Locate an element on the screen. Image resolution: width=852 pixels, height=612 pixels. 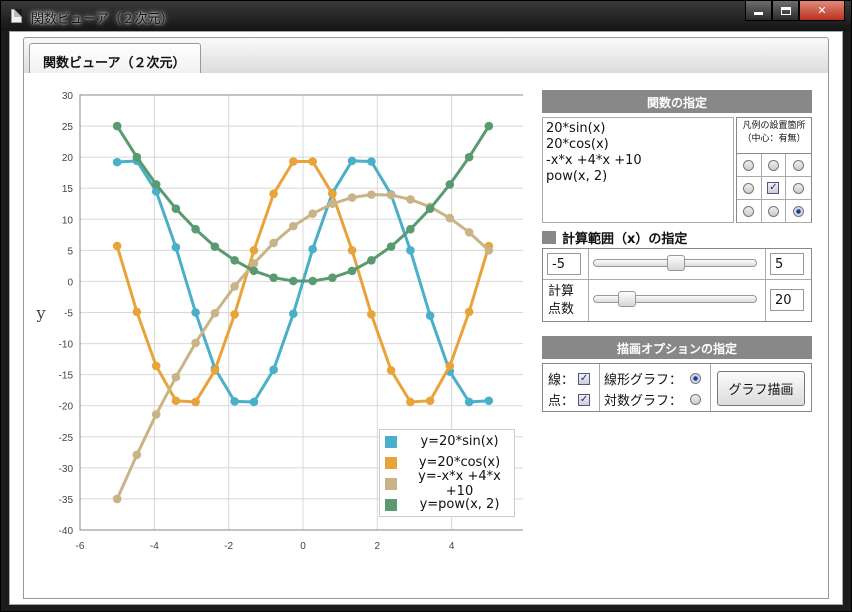
legend-pos-cell: ✓ is located at coordinates (774, 188).